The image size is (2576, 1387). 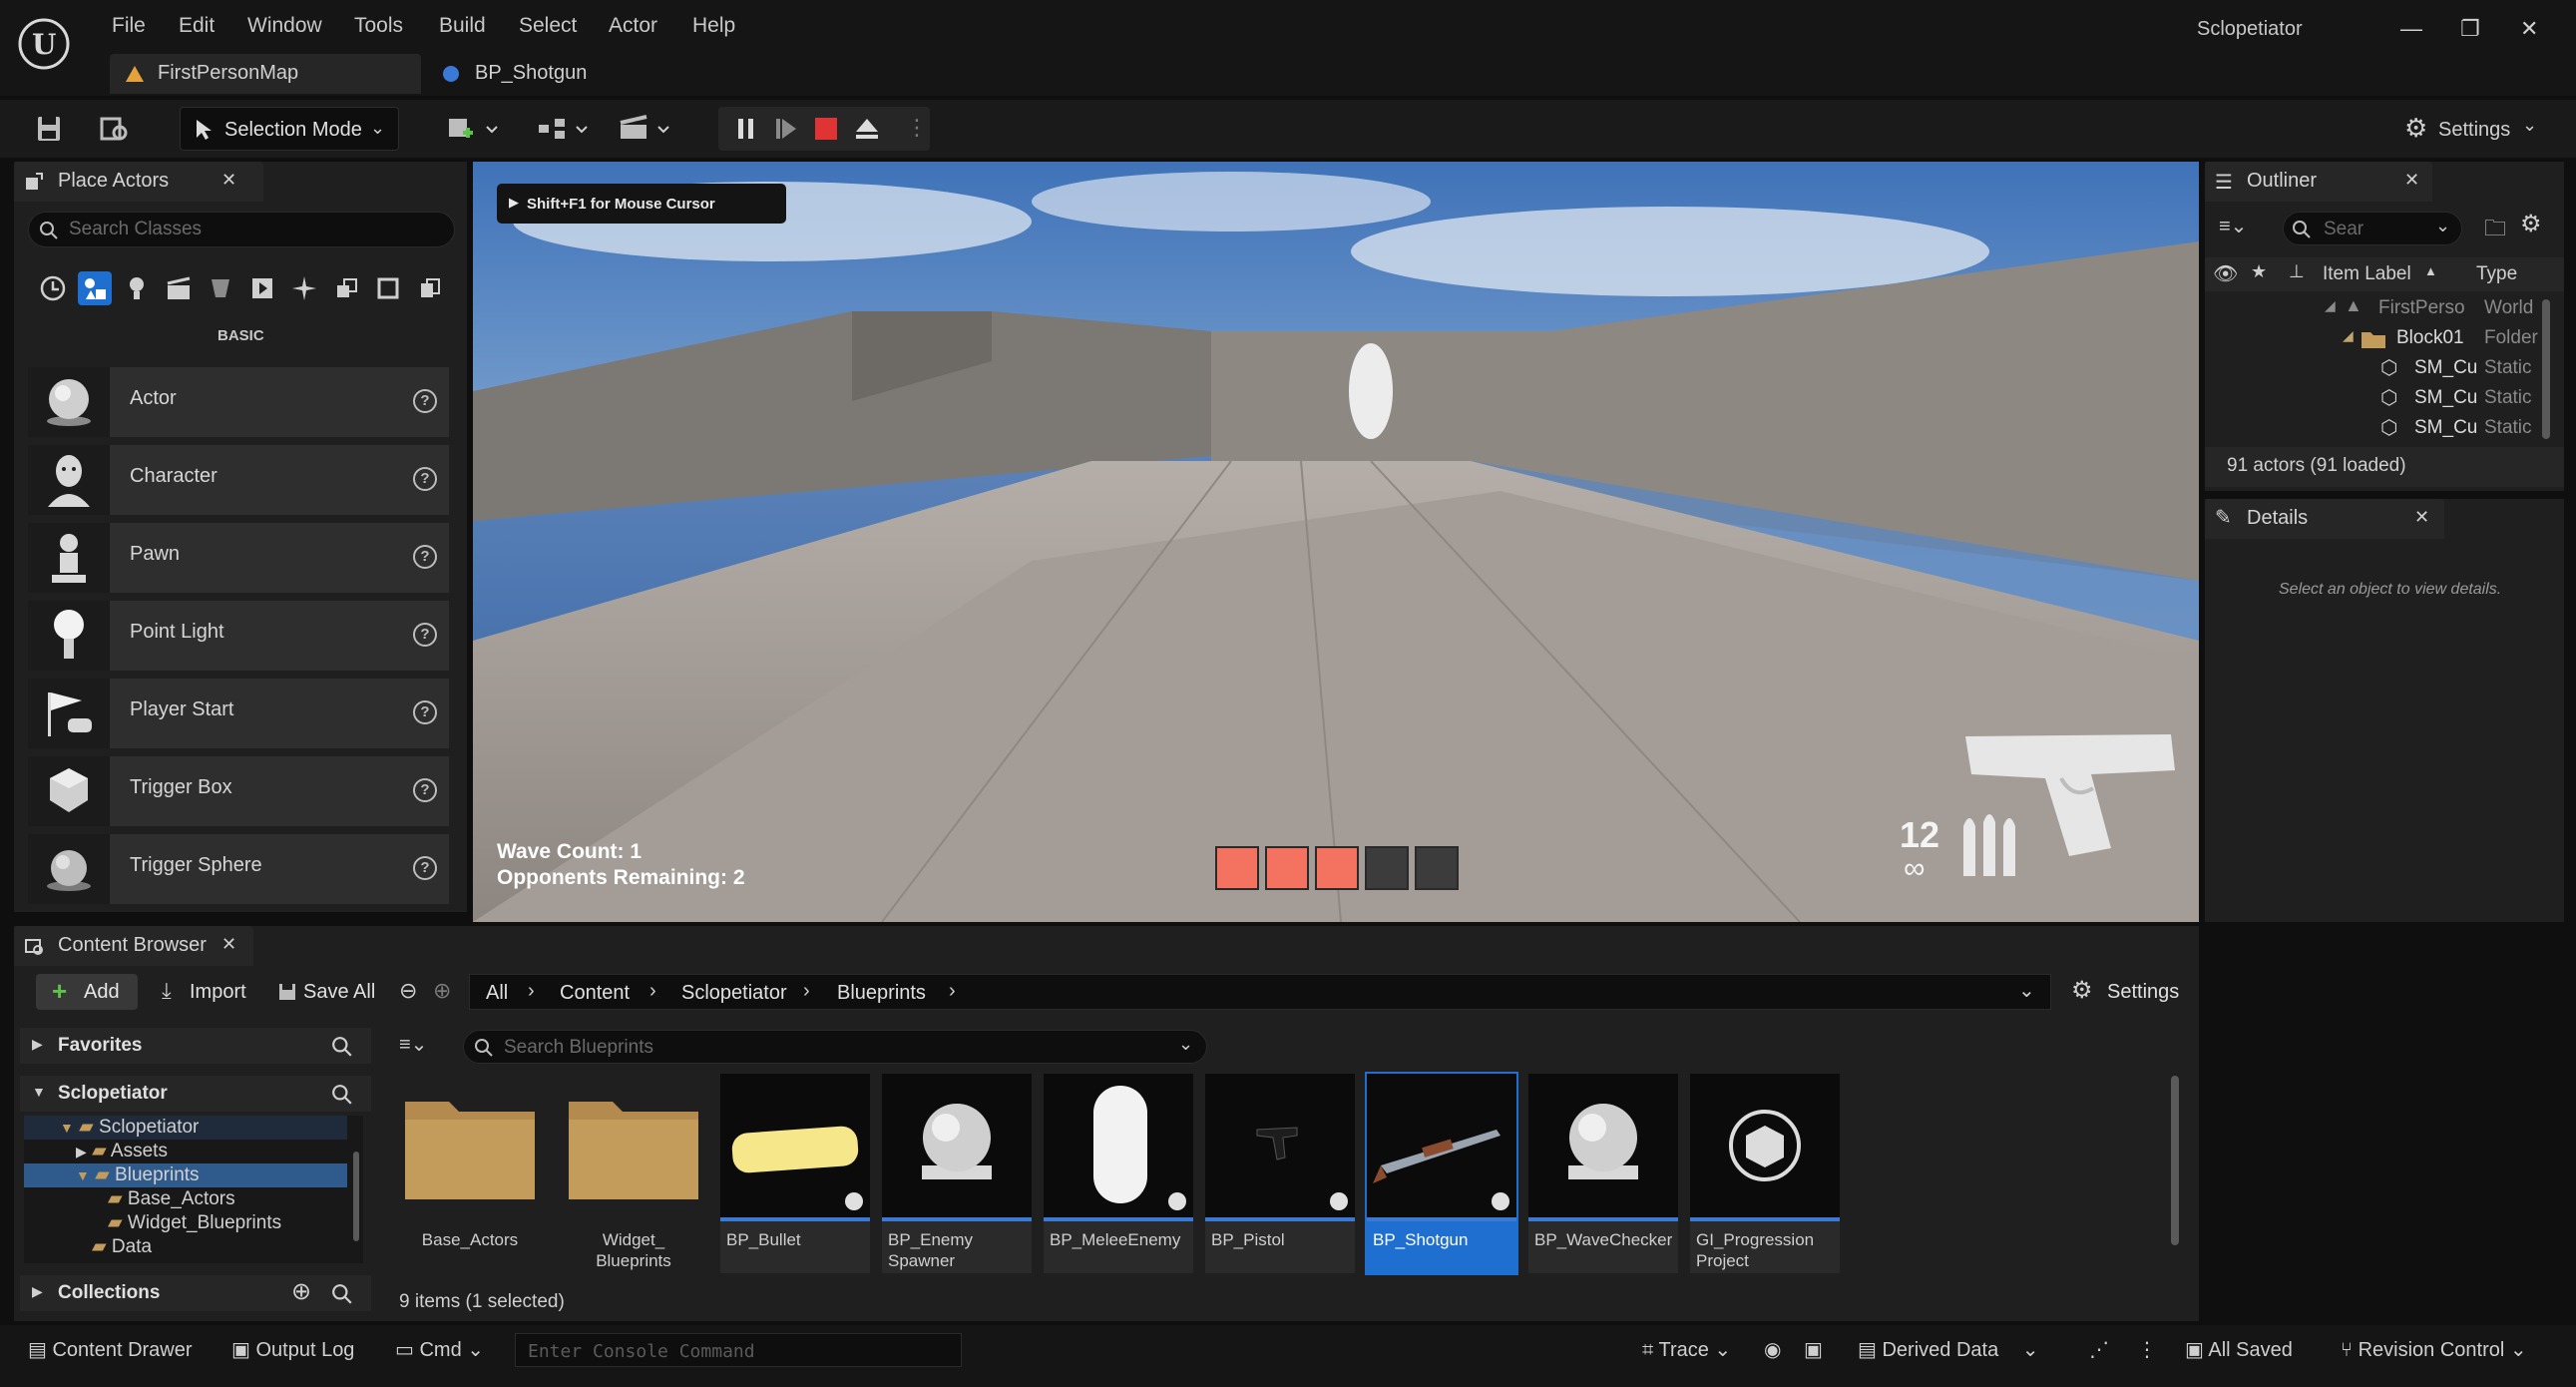 What do you see at coordinates (564, 129) in the screenshot?
I see `blueprint-menu-icon` at bounding box center [564, 129].